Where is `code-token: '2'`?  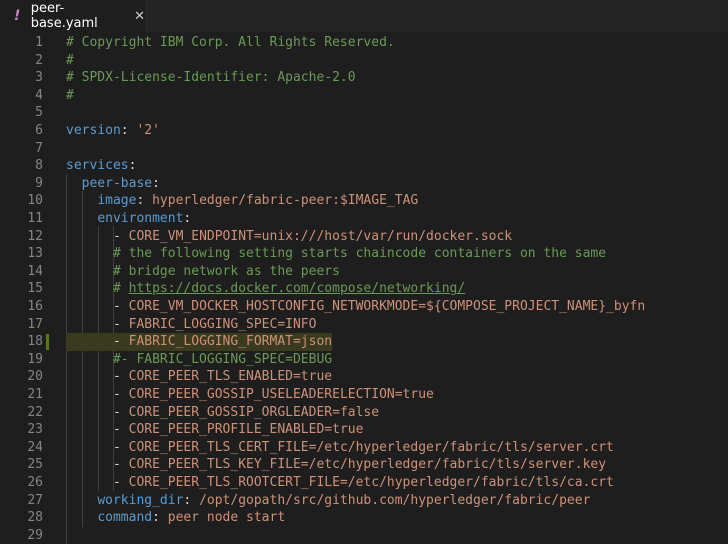 code-token: '2' is located at coordinates (148, 130).